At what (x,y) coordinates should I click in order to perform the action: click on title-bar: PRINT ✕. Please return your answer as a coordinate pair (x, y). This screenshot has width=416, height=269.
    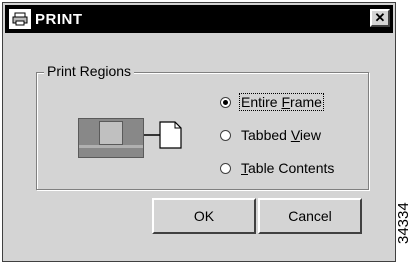
    Looking at the image, I should click on (199, 19).